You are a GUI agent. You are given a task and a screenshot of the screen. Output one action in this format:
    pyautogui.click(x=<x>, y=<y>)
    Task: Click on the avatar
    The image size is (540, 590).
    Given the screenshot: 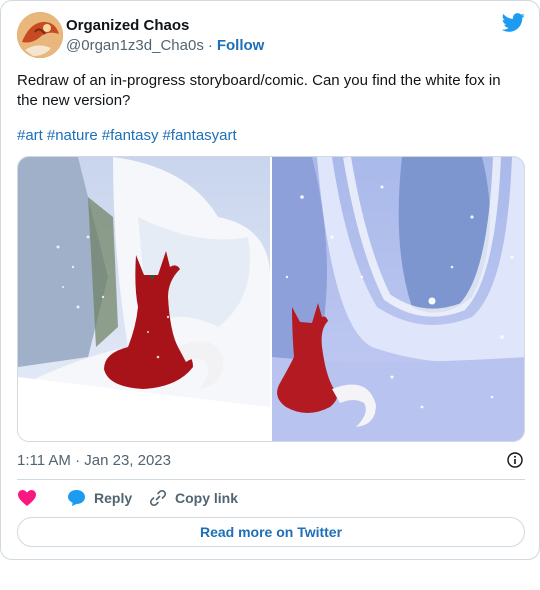 What is the action you would take?
    pyautogui.click(x=40, y=35)
    